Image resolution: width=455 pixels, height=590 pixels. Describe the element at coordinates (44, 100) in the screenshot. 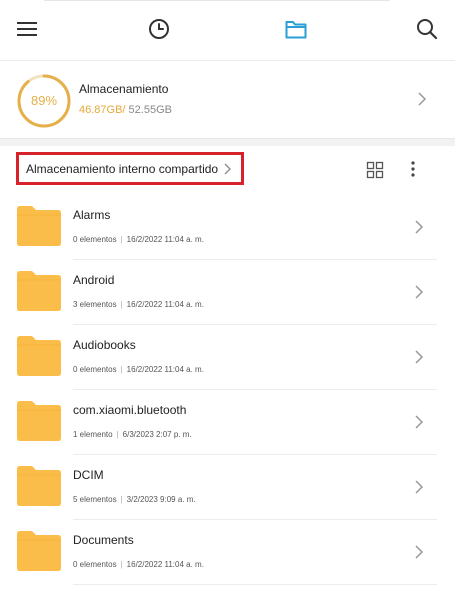

I see `storage-percent: 89%` at that location.